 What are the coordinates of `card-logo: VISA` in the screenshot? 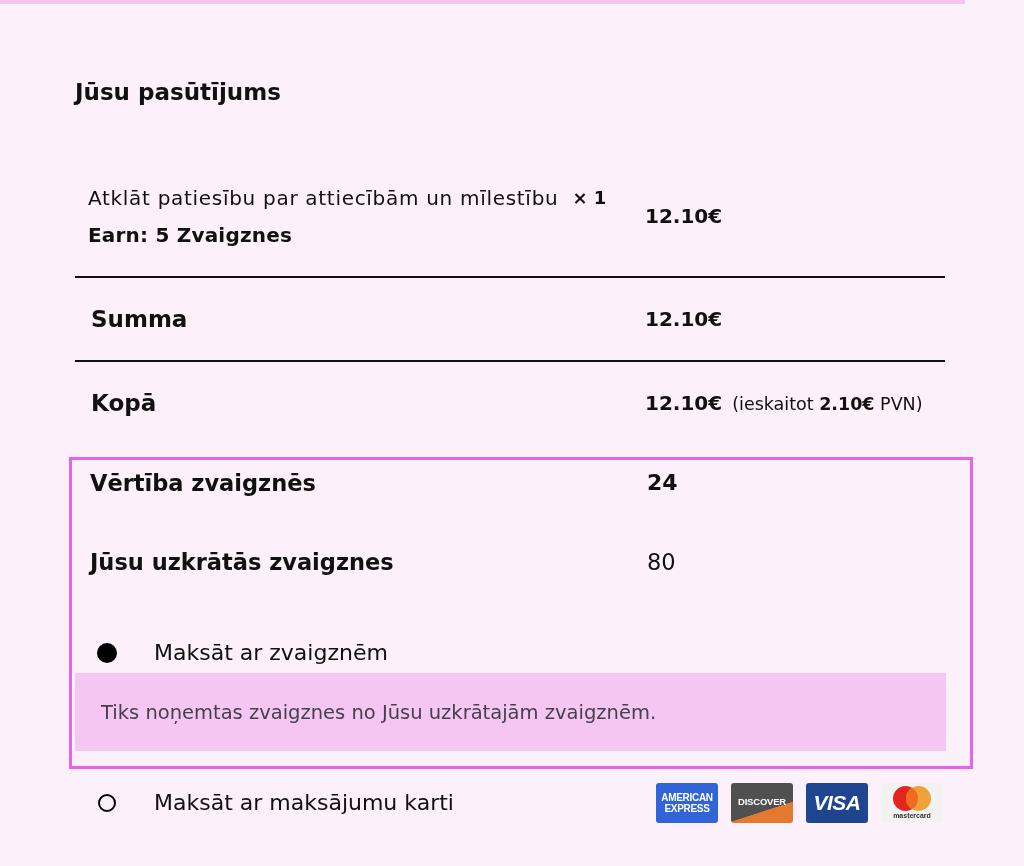 It's located at (837, 803).